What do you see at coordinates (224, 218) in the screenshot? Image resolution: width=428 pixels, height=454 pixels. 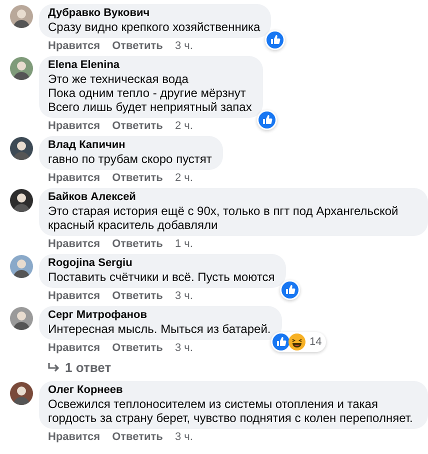 I see `comment-text: Это старая история ещё с 90х, только в пгт под Архангельской красный краситель добавляли` at bounding box center [224, 218].